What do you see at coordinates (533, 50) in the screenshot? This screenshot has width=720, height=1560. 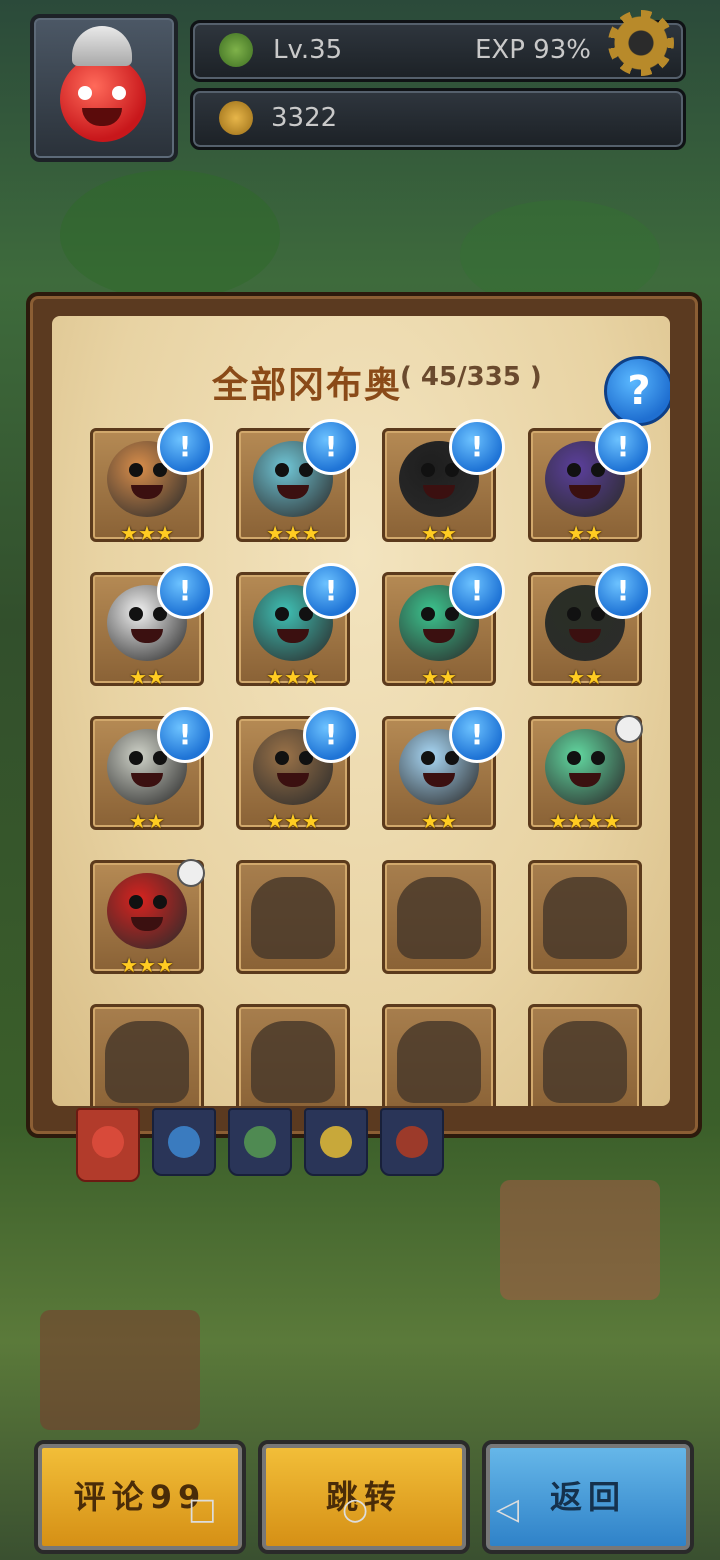 I see `exp-label: EXP 93%` at bounding box center [533, 50].